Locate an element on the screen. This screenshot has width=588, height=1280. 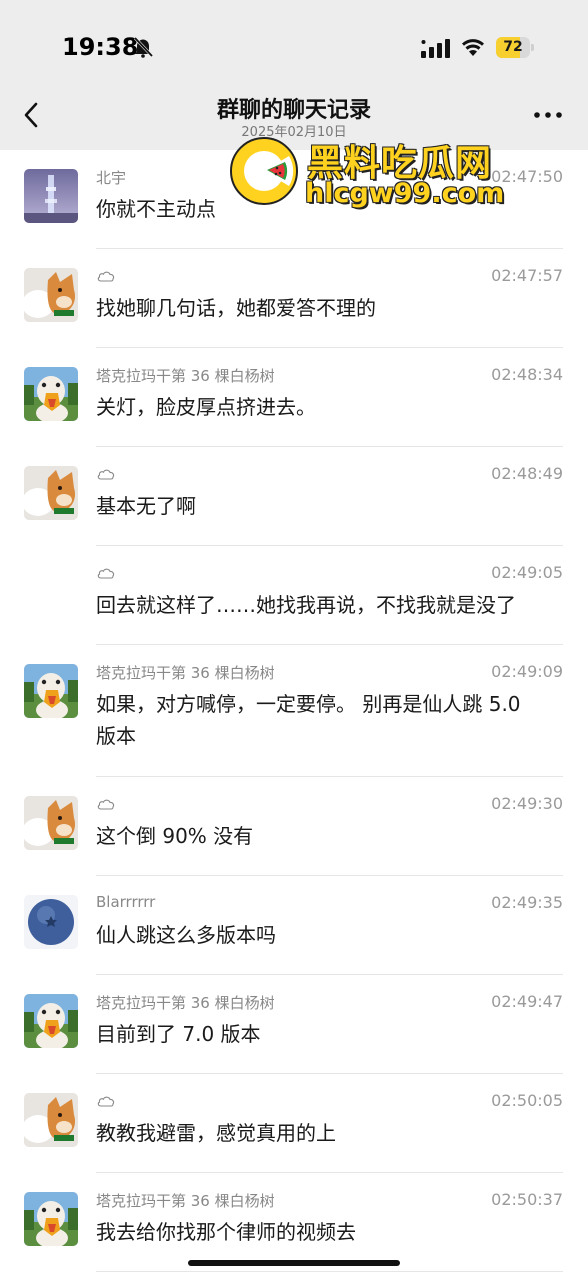
wifi-icon is located at coordinates (473, 47).